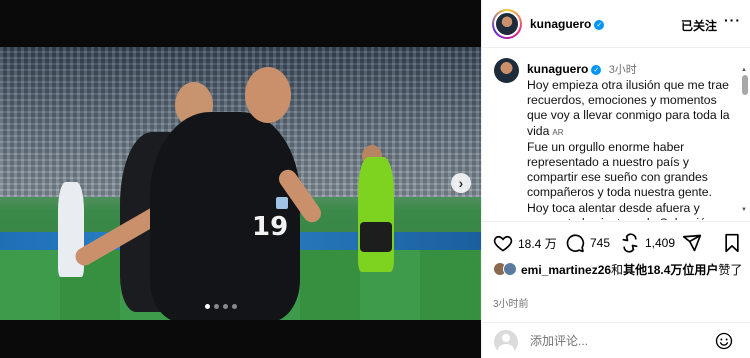  I want to click on liked-by-connector: 和, so click(617, 270).